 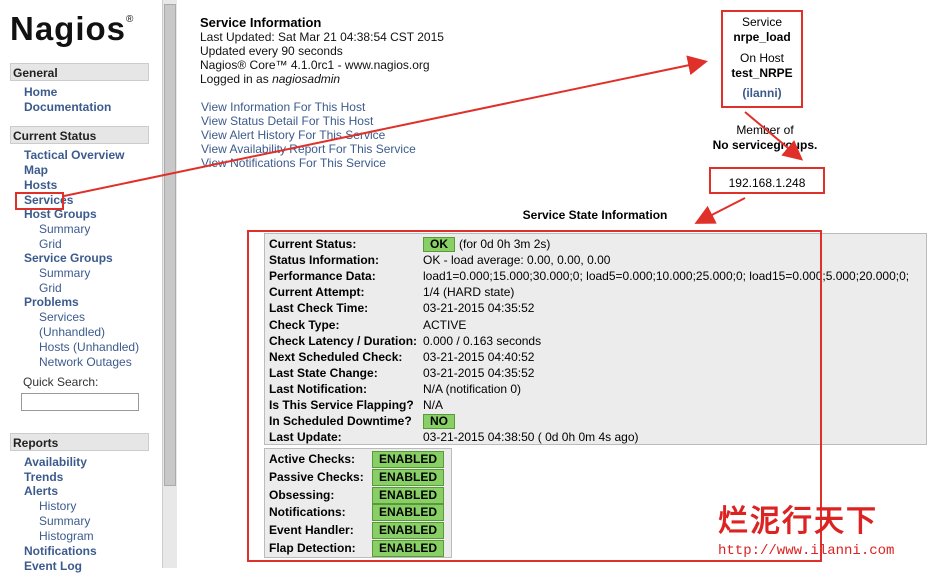 What do you see at coordinates (774, 136) in the screenshot?
I see `arrow-to-ip` at bounding box center [774, 136].